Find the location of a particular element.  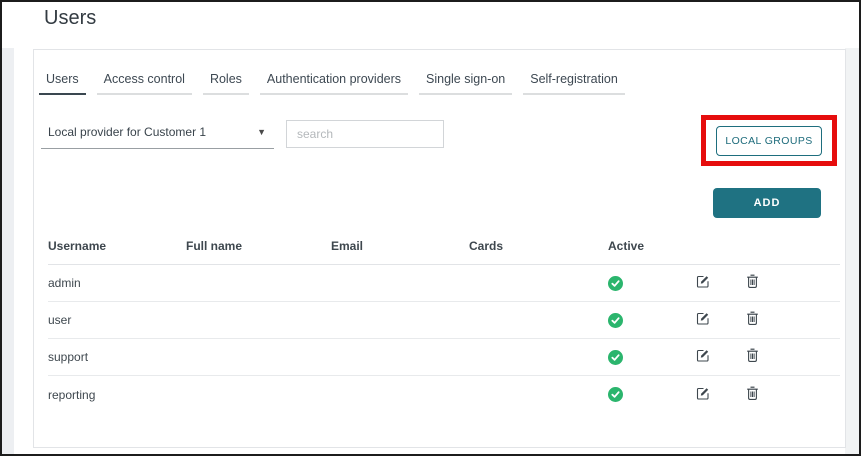

tab-authentication-providers: Authentication providers is located at coordinates (334, 83).